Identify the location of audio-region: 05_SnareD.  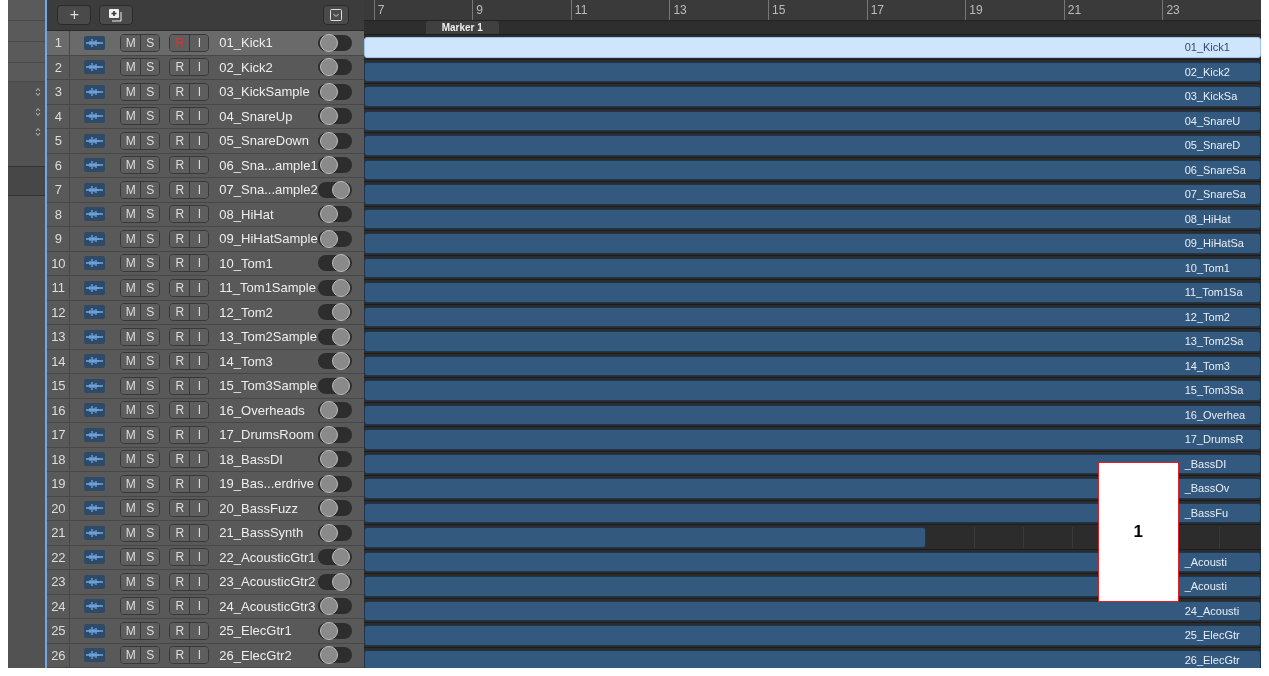
(812, 145).